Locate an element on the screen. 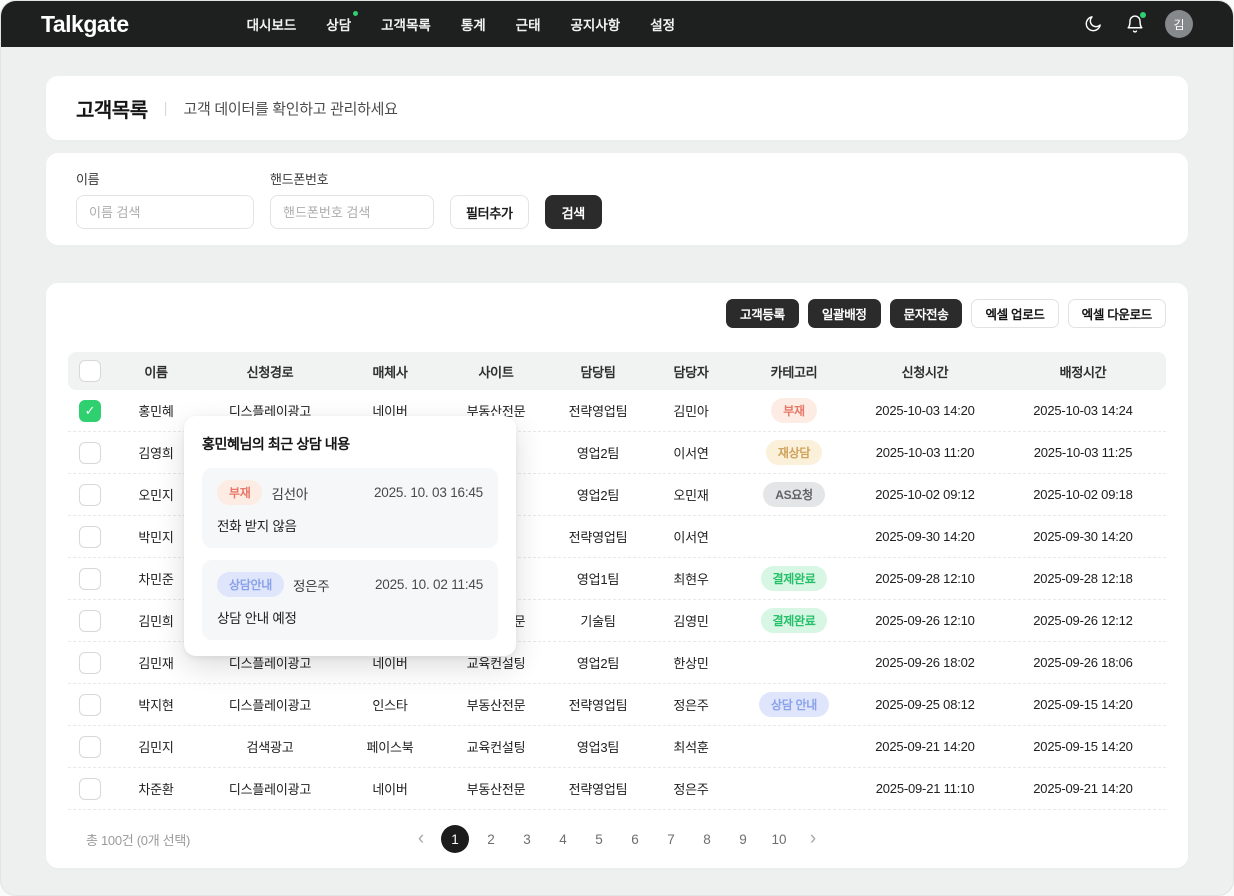 The width and height of the screenshot is (1234, 896). nav-item-attendance: 근태 is located at coordinates (528, 24).